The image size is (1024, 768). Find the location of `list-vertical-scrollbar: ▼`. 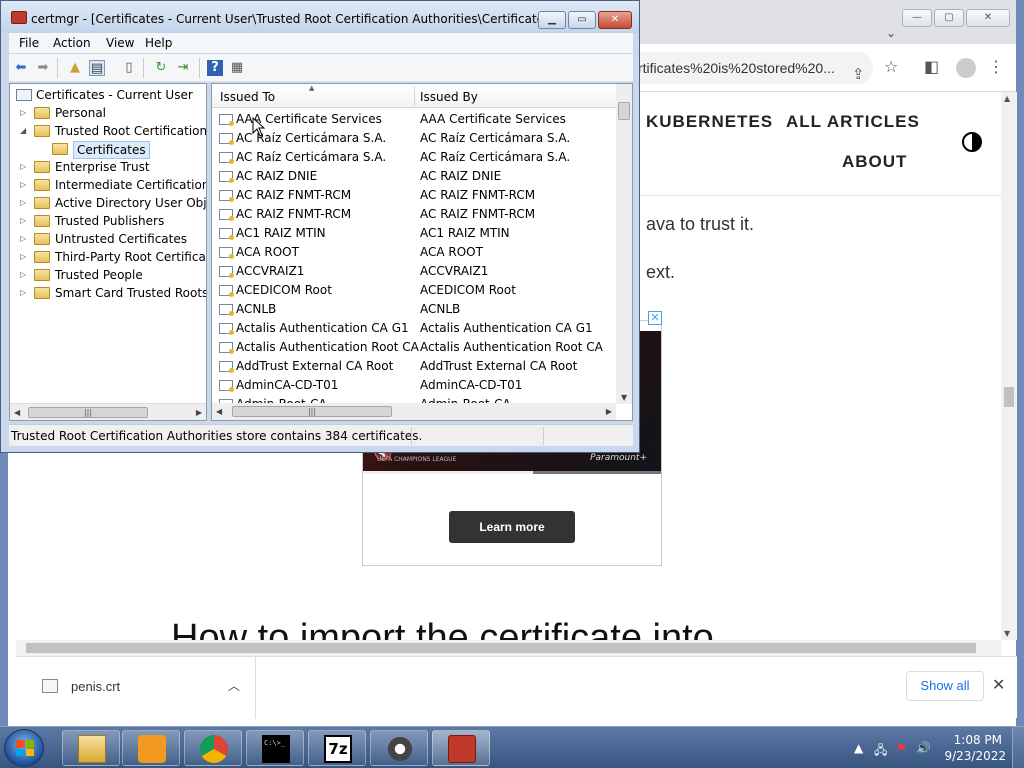

list-vertical-scrollbar: ▼ is located at coordinates (624, 244).